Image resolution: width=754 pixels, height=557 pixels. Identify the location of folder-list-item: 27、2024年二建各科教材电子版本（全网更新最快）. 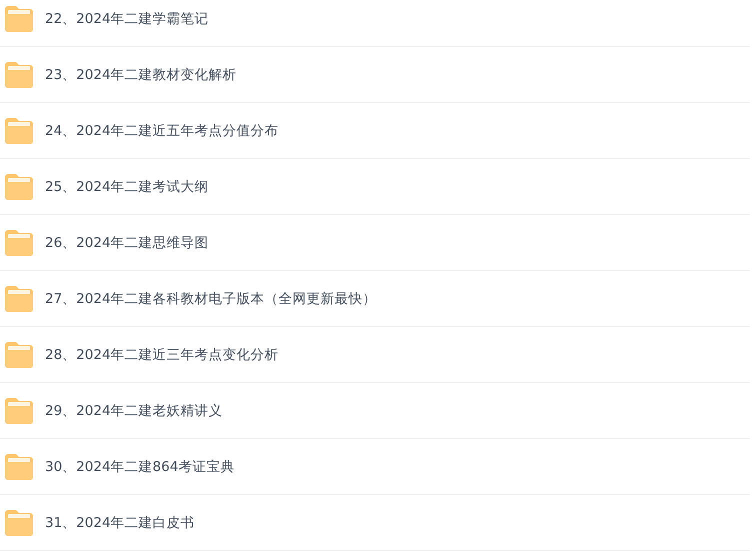
(375, 299).